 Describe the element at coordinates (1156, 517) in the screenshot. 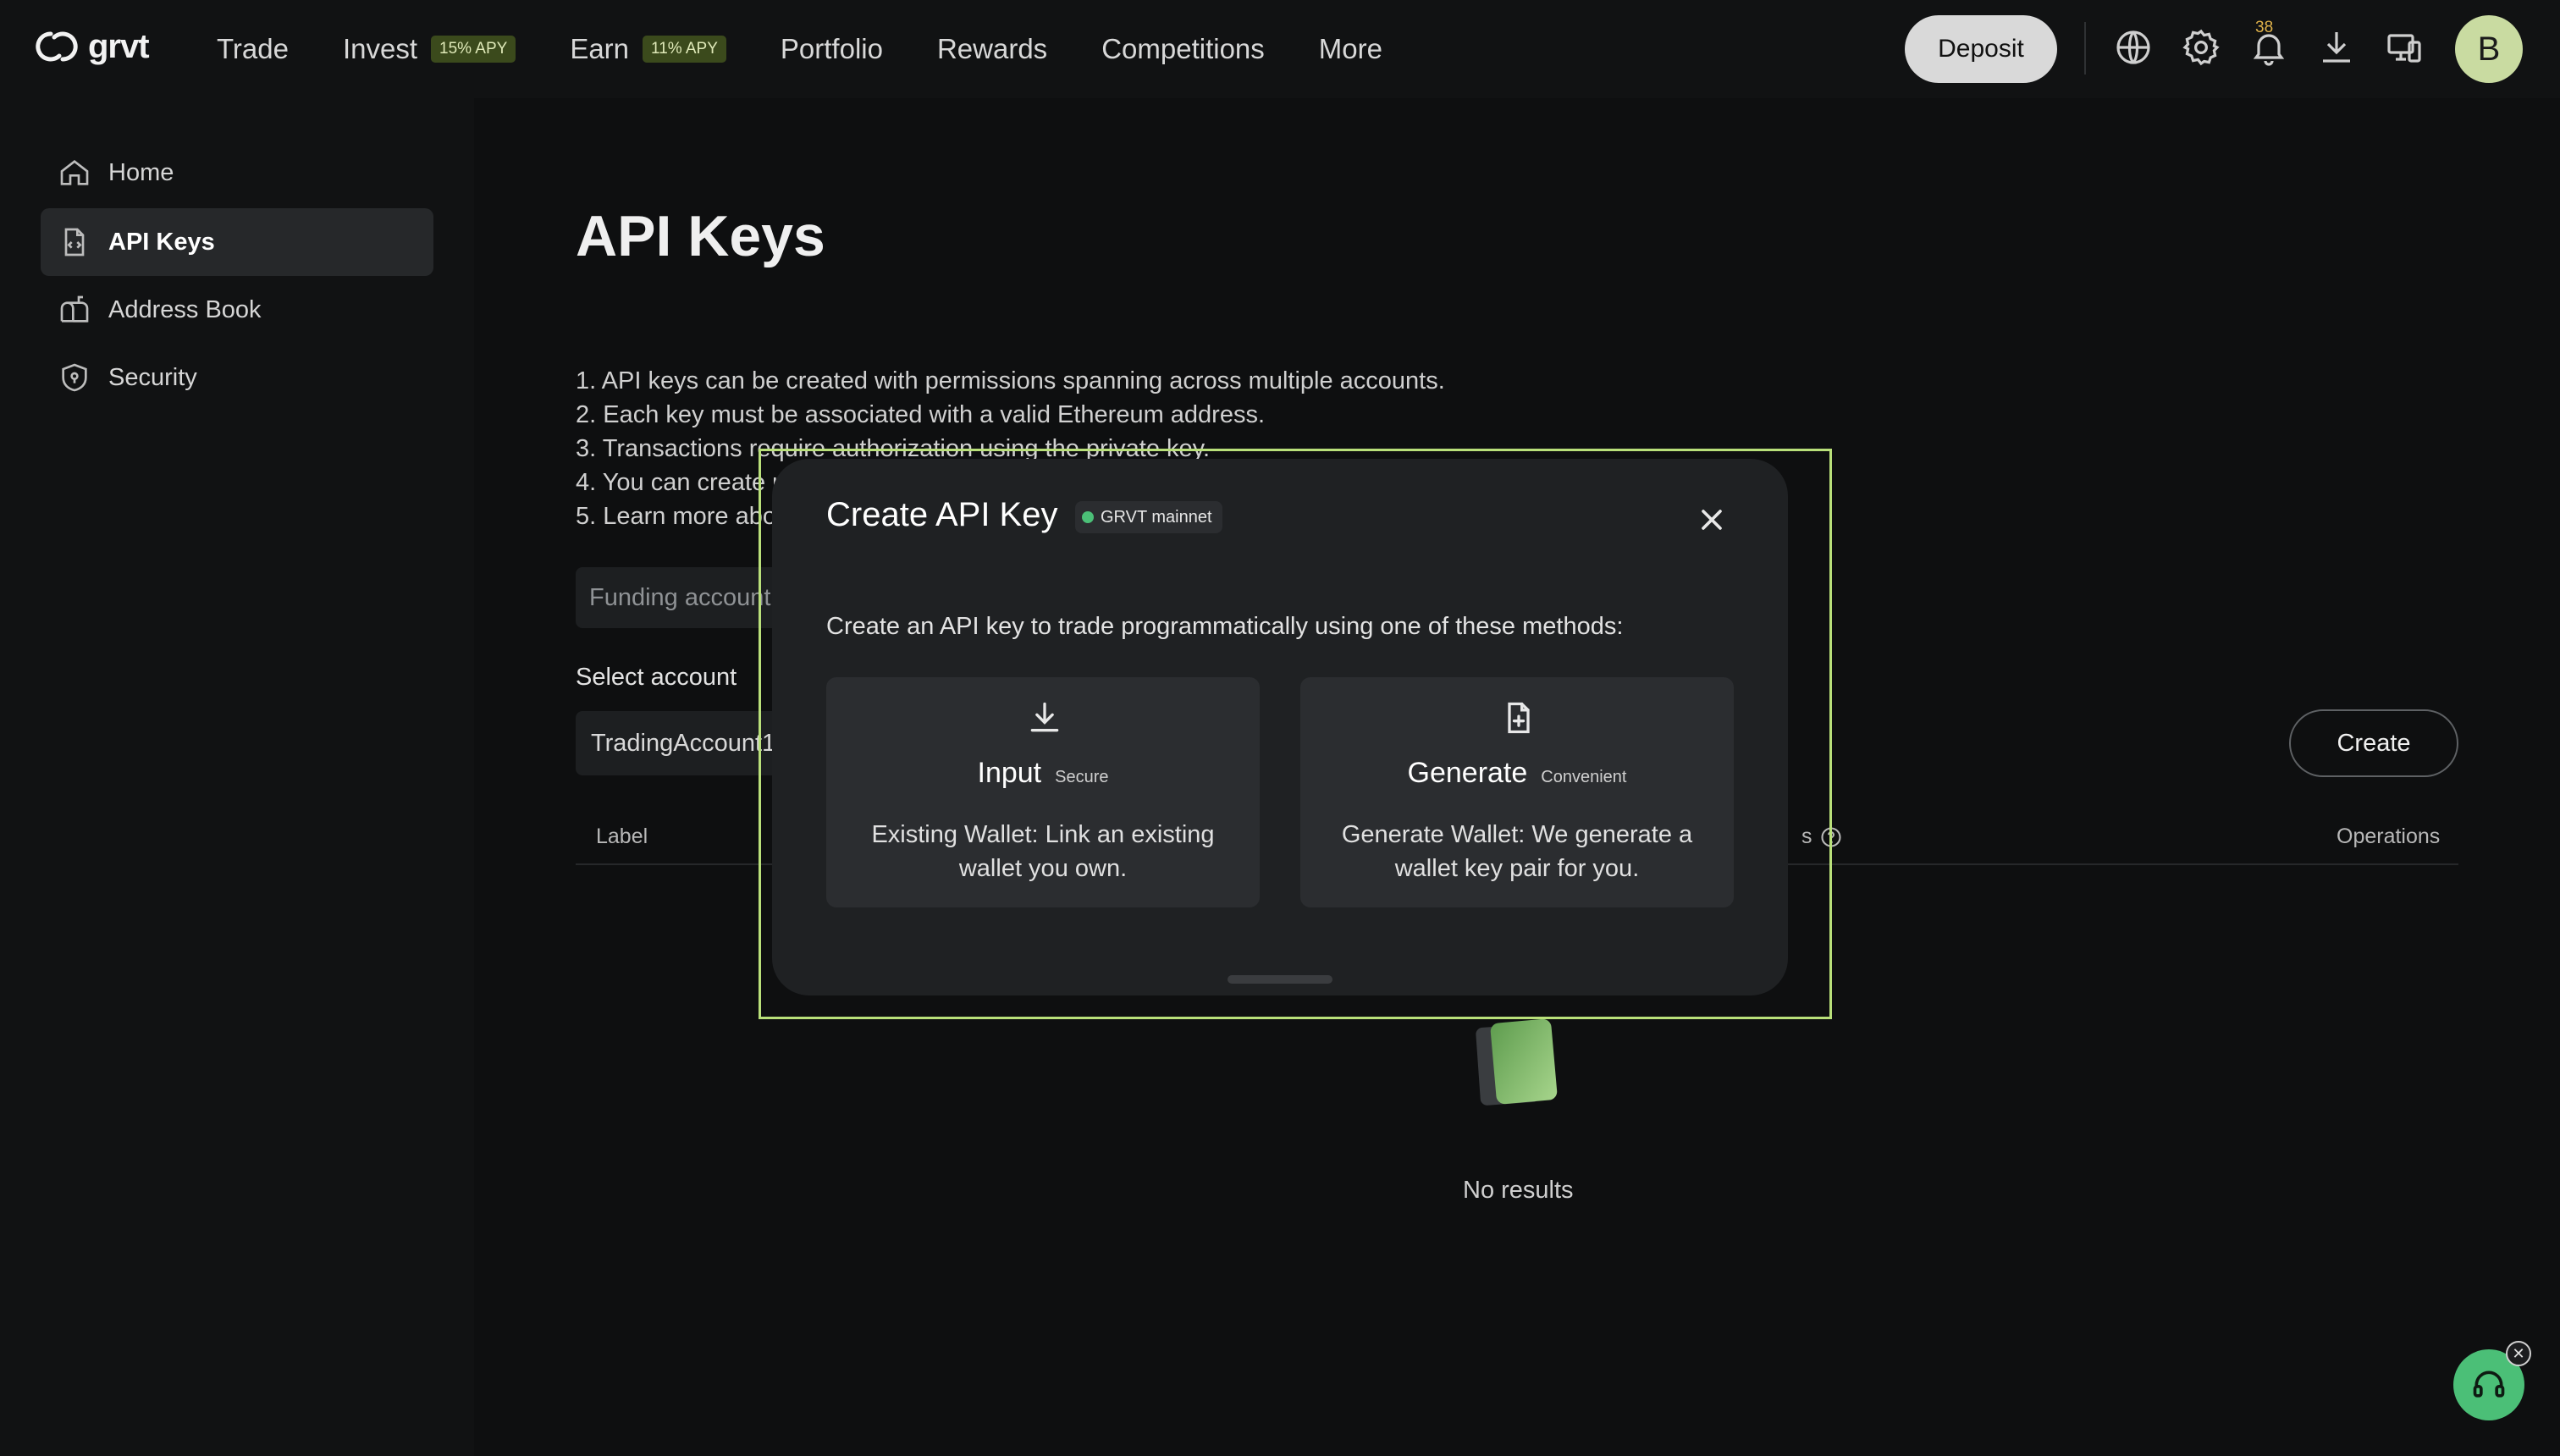

I see `network-name: GRVT mainnet` at that location.